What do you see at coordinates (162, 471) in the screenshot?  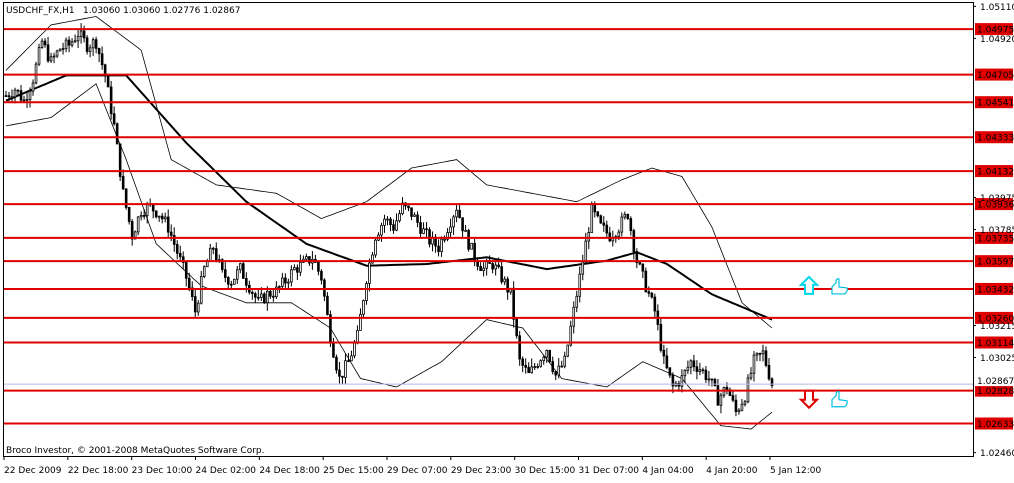 I see `x-tick-label: 23 Dec 10:00` at bounding box center [162, 471].